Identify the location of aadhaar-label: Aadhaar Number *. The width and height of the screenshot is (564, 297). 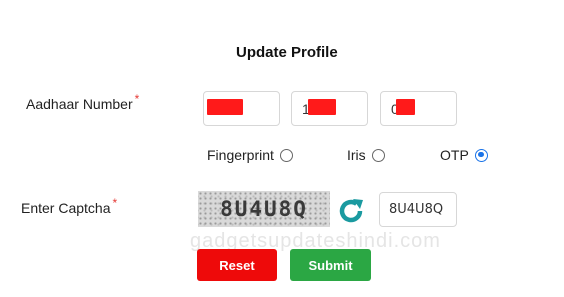
(82, 102).